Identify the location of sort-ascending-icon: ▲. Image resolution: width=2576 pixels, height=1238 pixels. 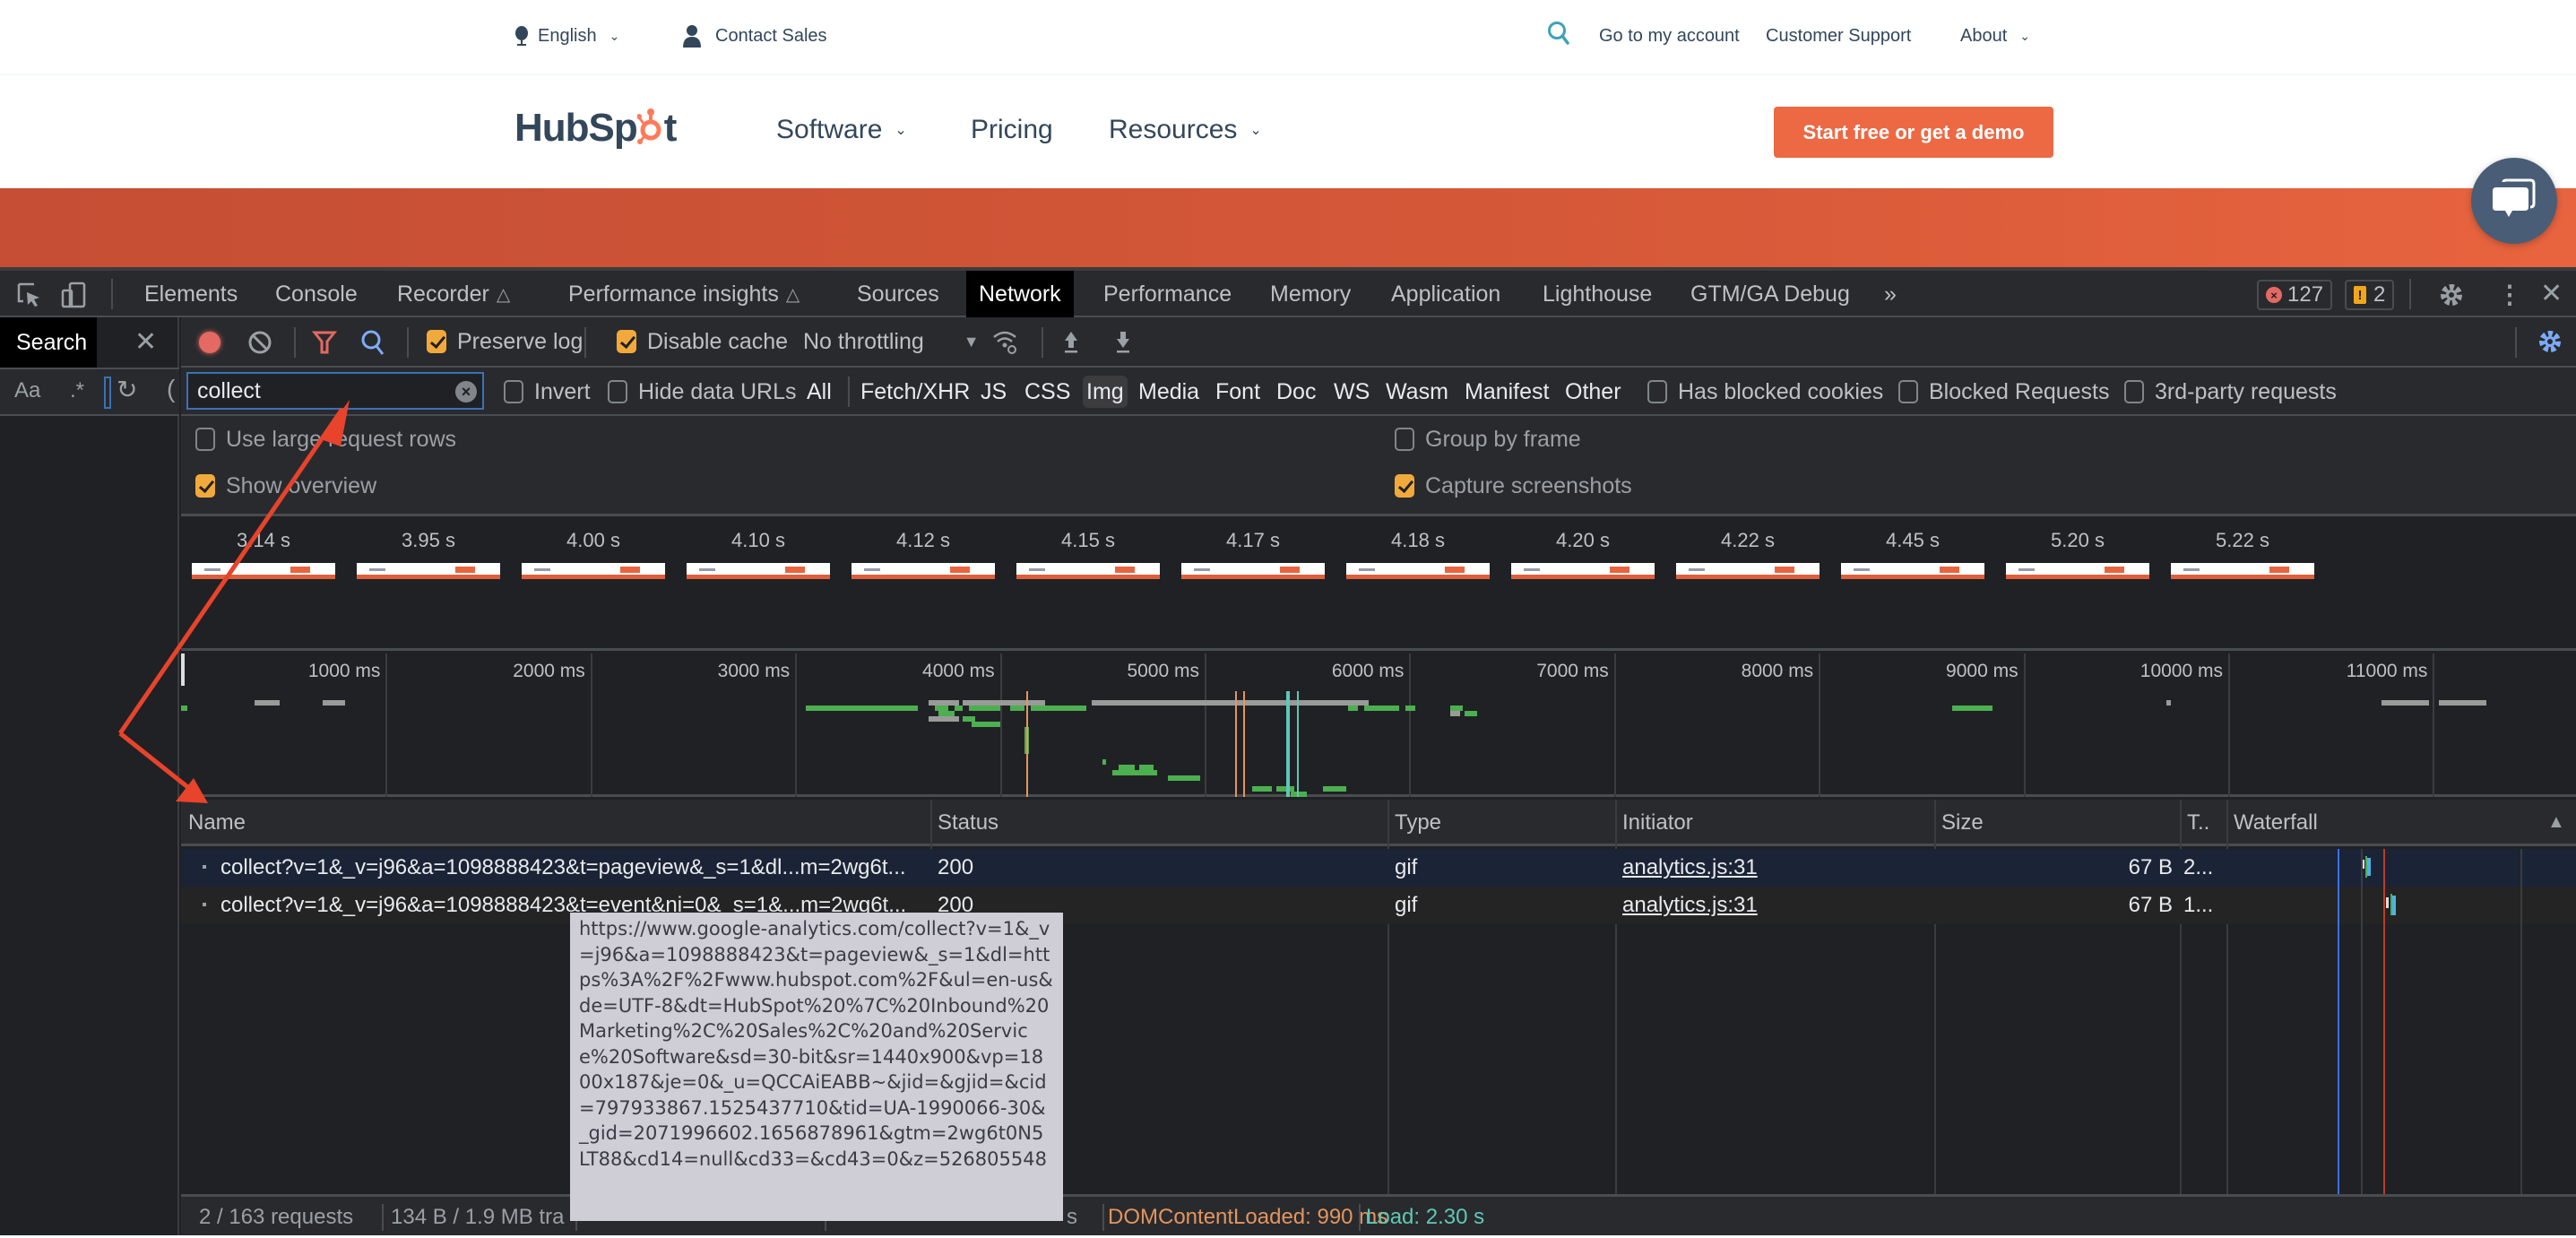
(2556, 822).